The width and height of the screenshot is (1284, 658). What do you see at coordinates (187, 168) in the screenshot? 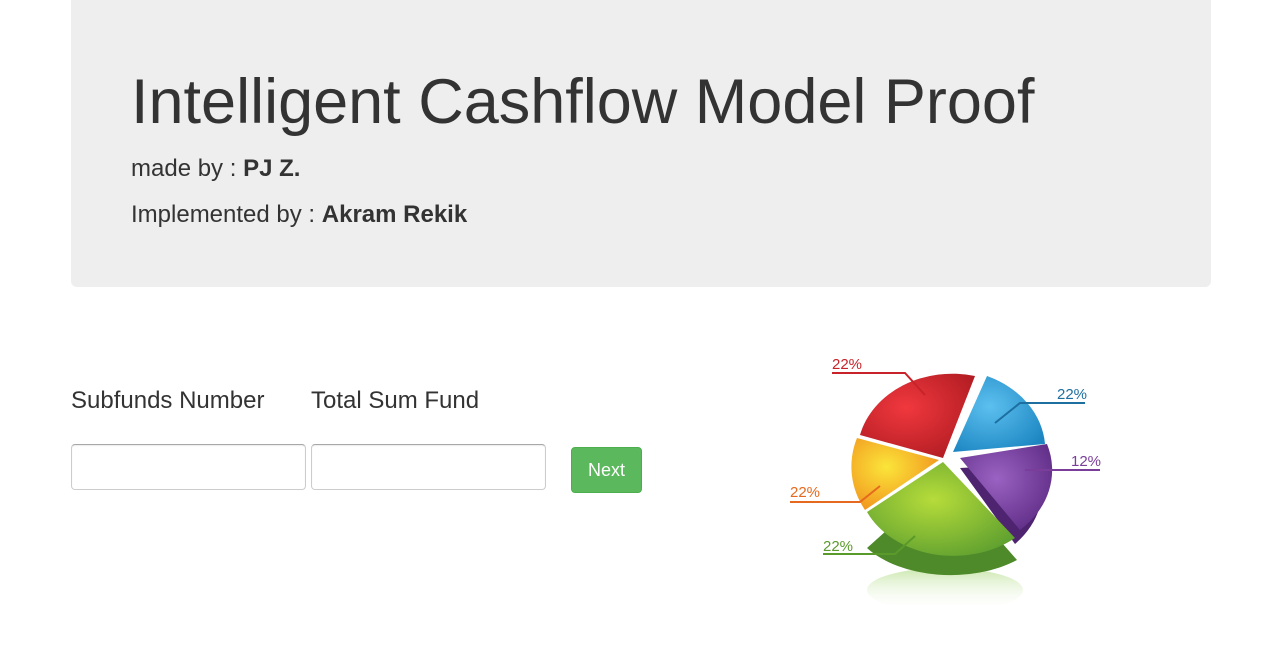
I see `made-by-prefix: made by :` at bounding box center [187, 168].